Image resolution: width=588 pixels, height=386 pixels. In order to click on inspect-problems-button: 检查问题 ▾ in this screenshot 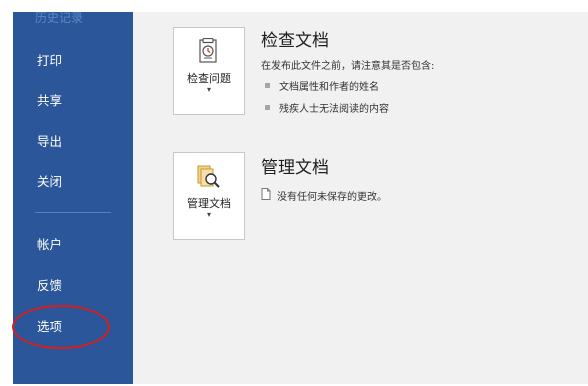, I will do `click(209, 71)`.